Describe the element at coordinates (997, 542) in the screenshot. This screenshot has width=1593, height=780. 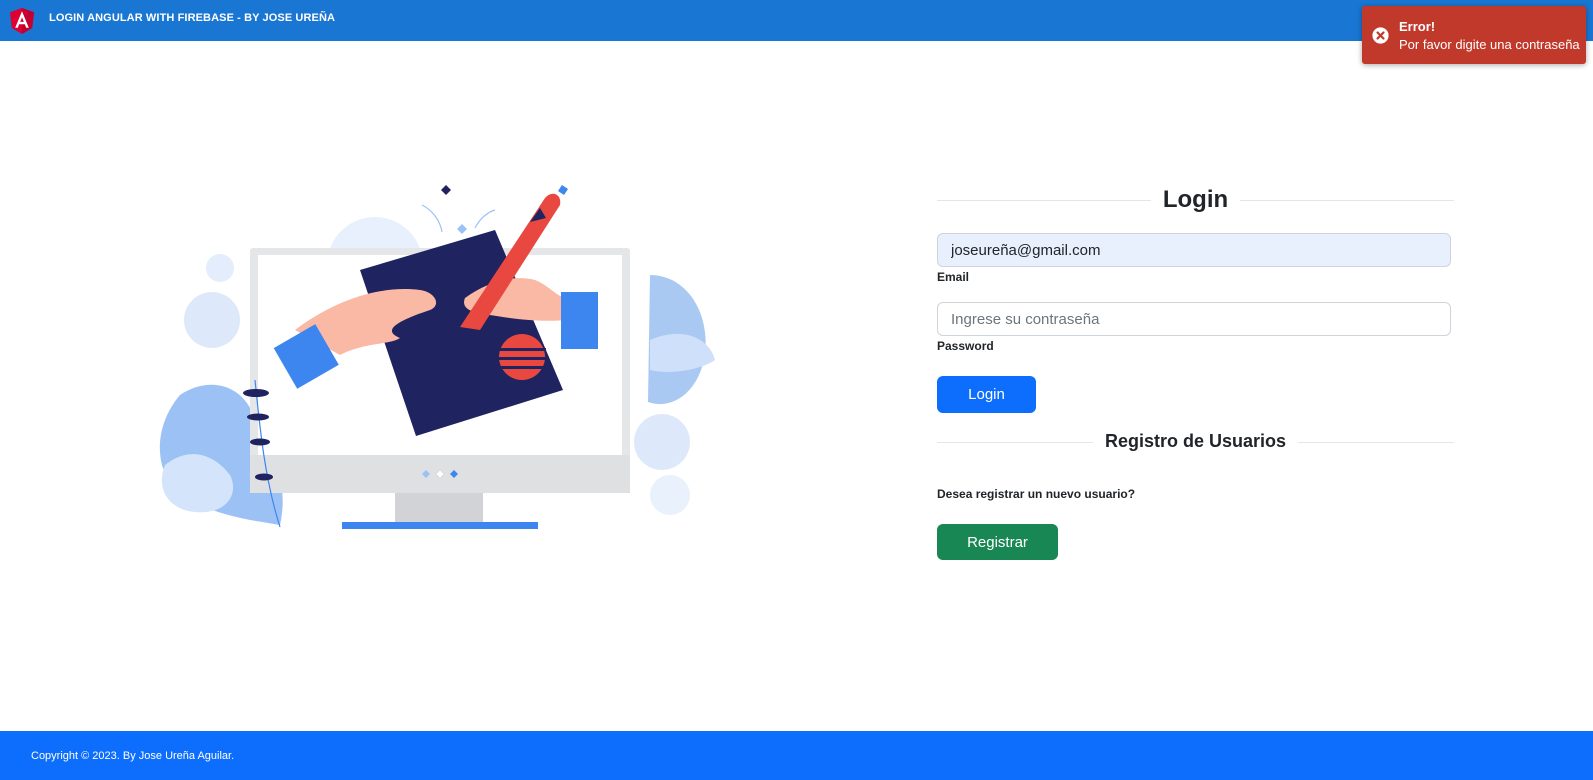
I see `register-button: Registrar` at that location.